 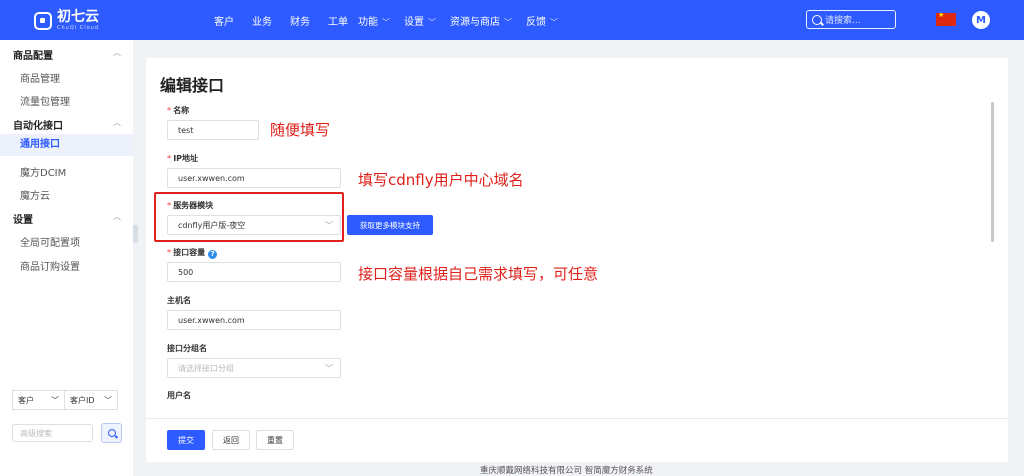 I want to click on logo-icon, so click(x=43, y=20).